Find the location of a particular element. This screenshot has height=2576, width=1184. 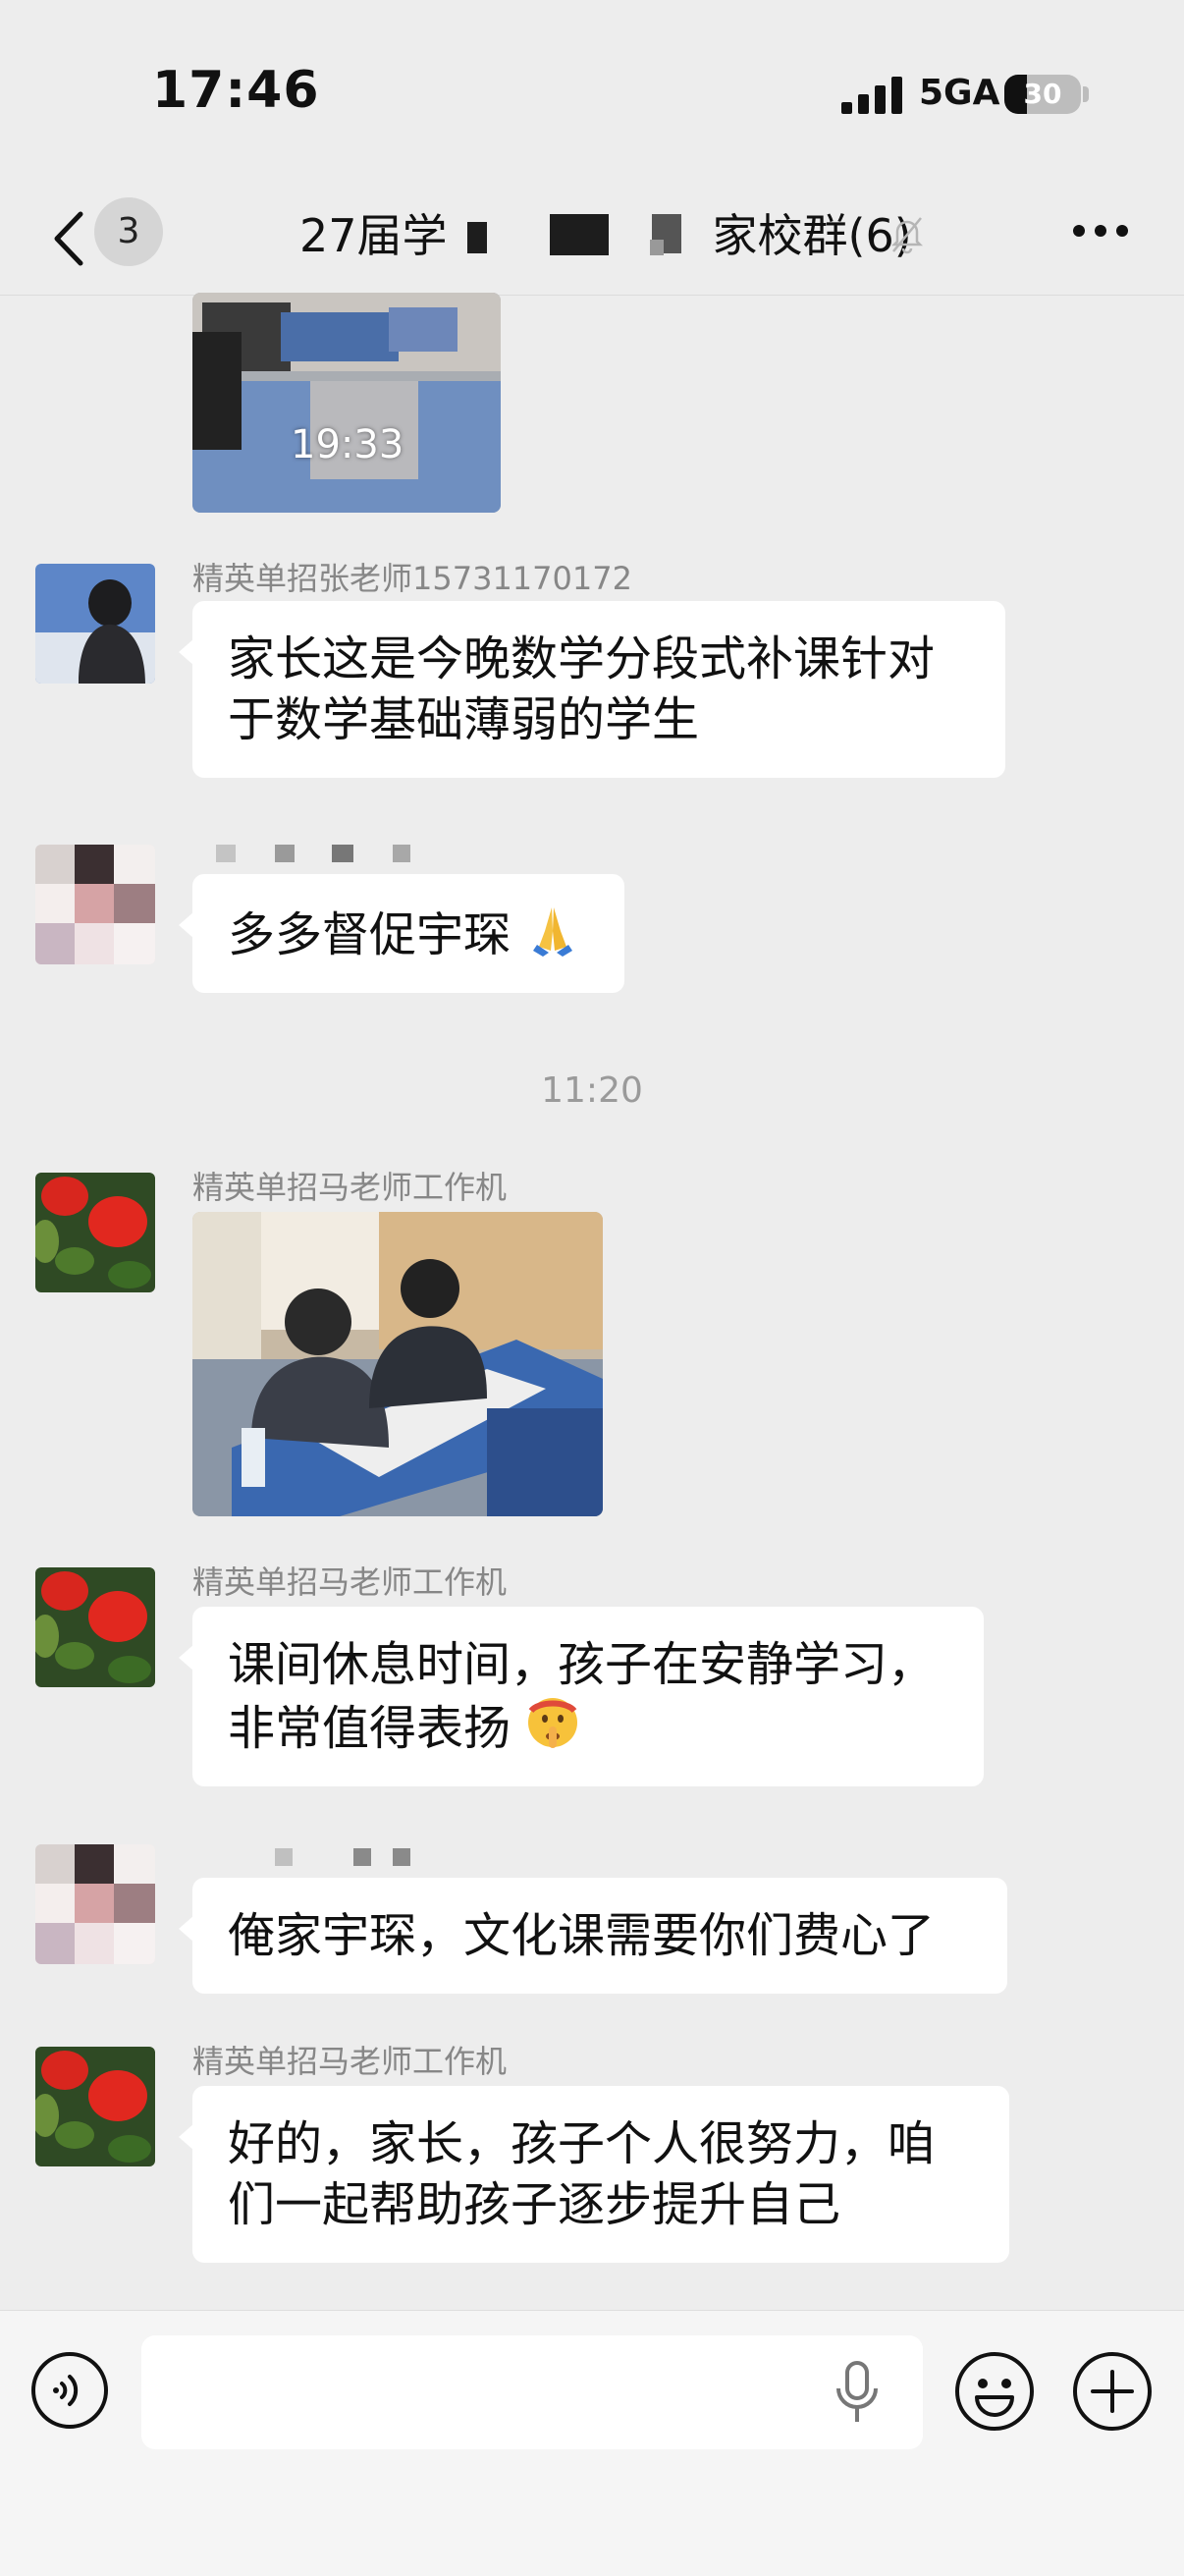

message-text: 课间休息时间，孩子在安静学习，非常值得表扬 is located at coordinates (582, 1696).